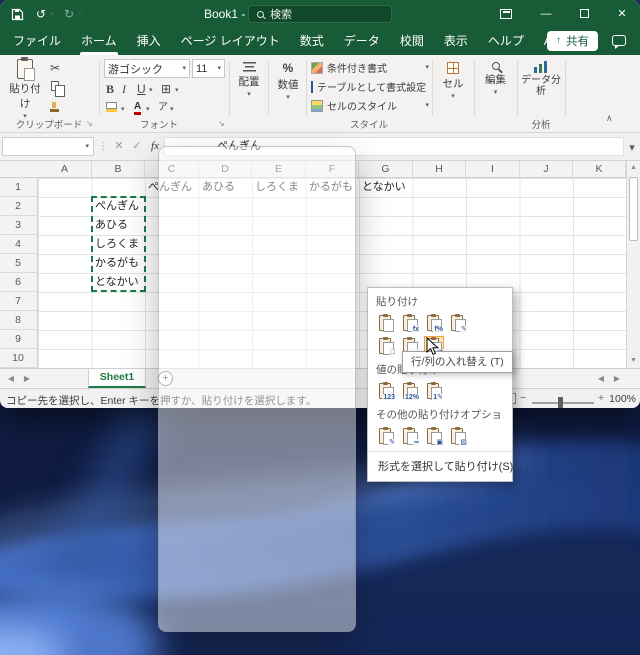 The width and height of the screenshot is (640, 655). Describe the element at coordinates (633, 209) in the screenshot. I see `vertical-scroll-thumb` at that location.